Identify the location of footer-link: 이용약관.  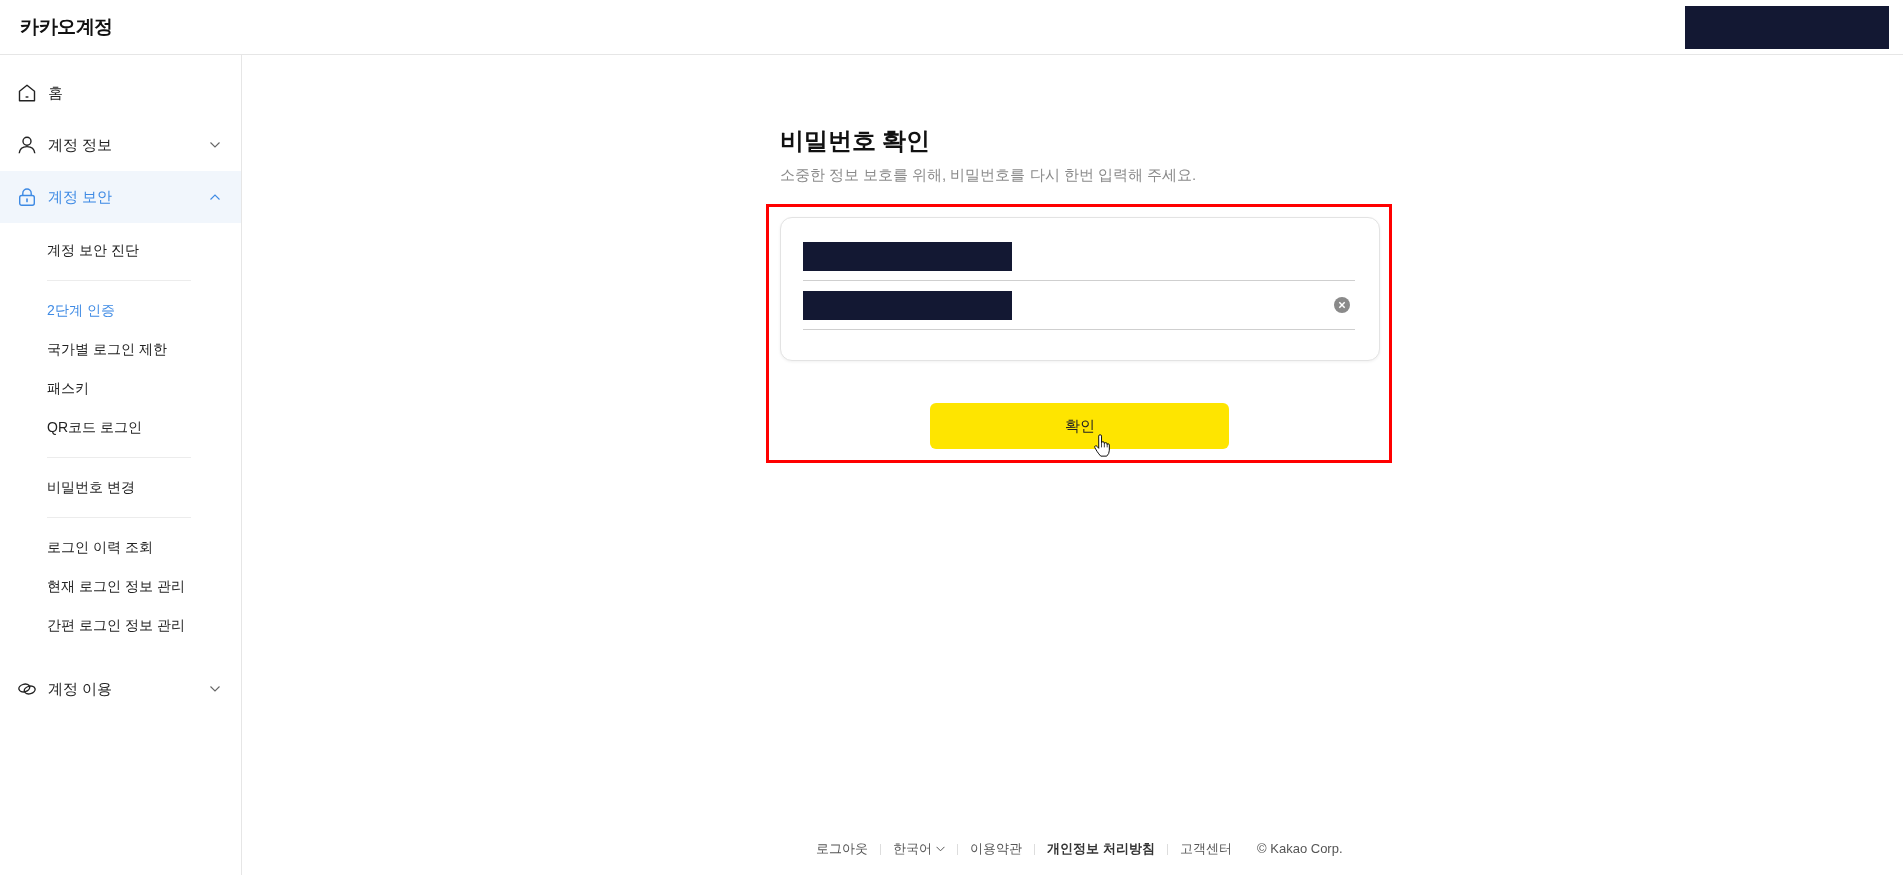
(996, 849).